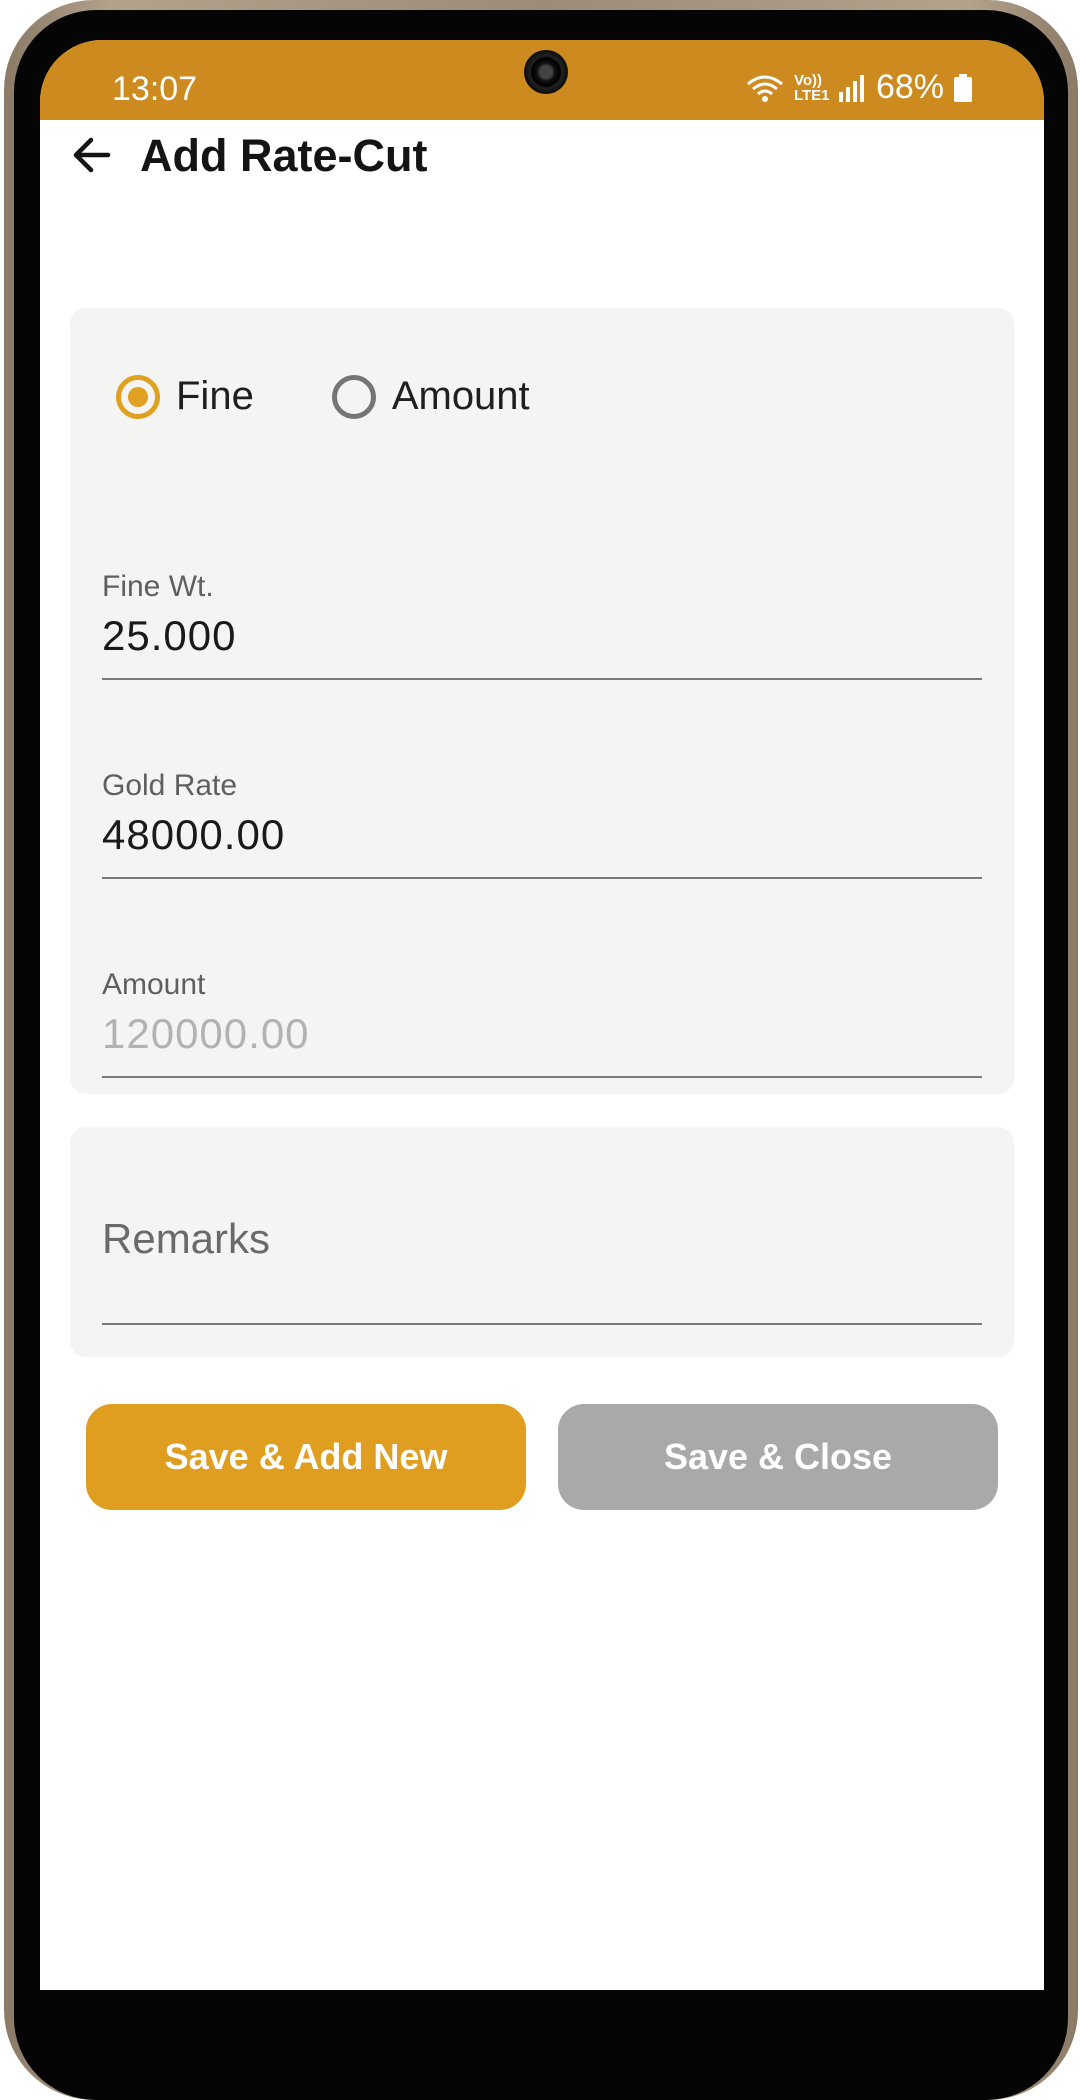 This screenshot has height=2100, width=1080. What do you see at coordinates (546, 72) in the screenshot?
I see `front-camera-icon` at bounding box center [546, 72].